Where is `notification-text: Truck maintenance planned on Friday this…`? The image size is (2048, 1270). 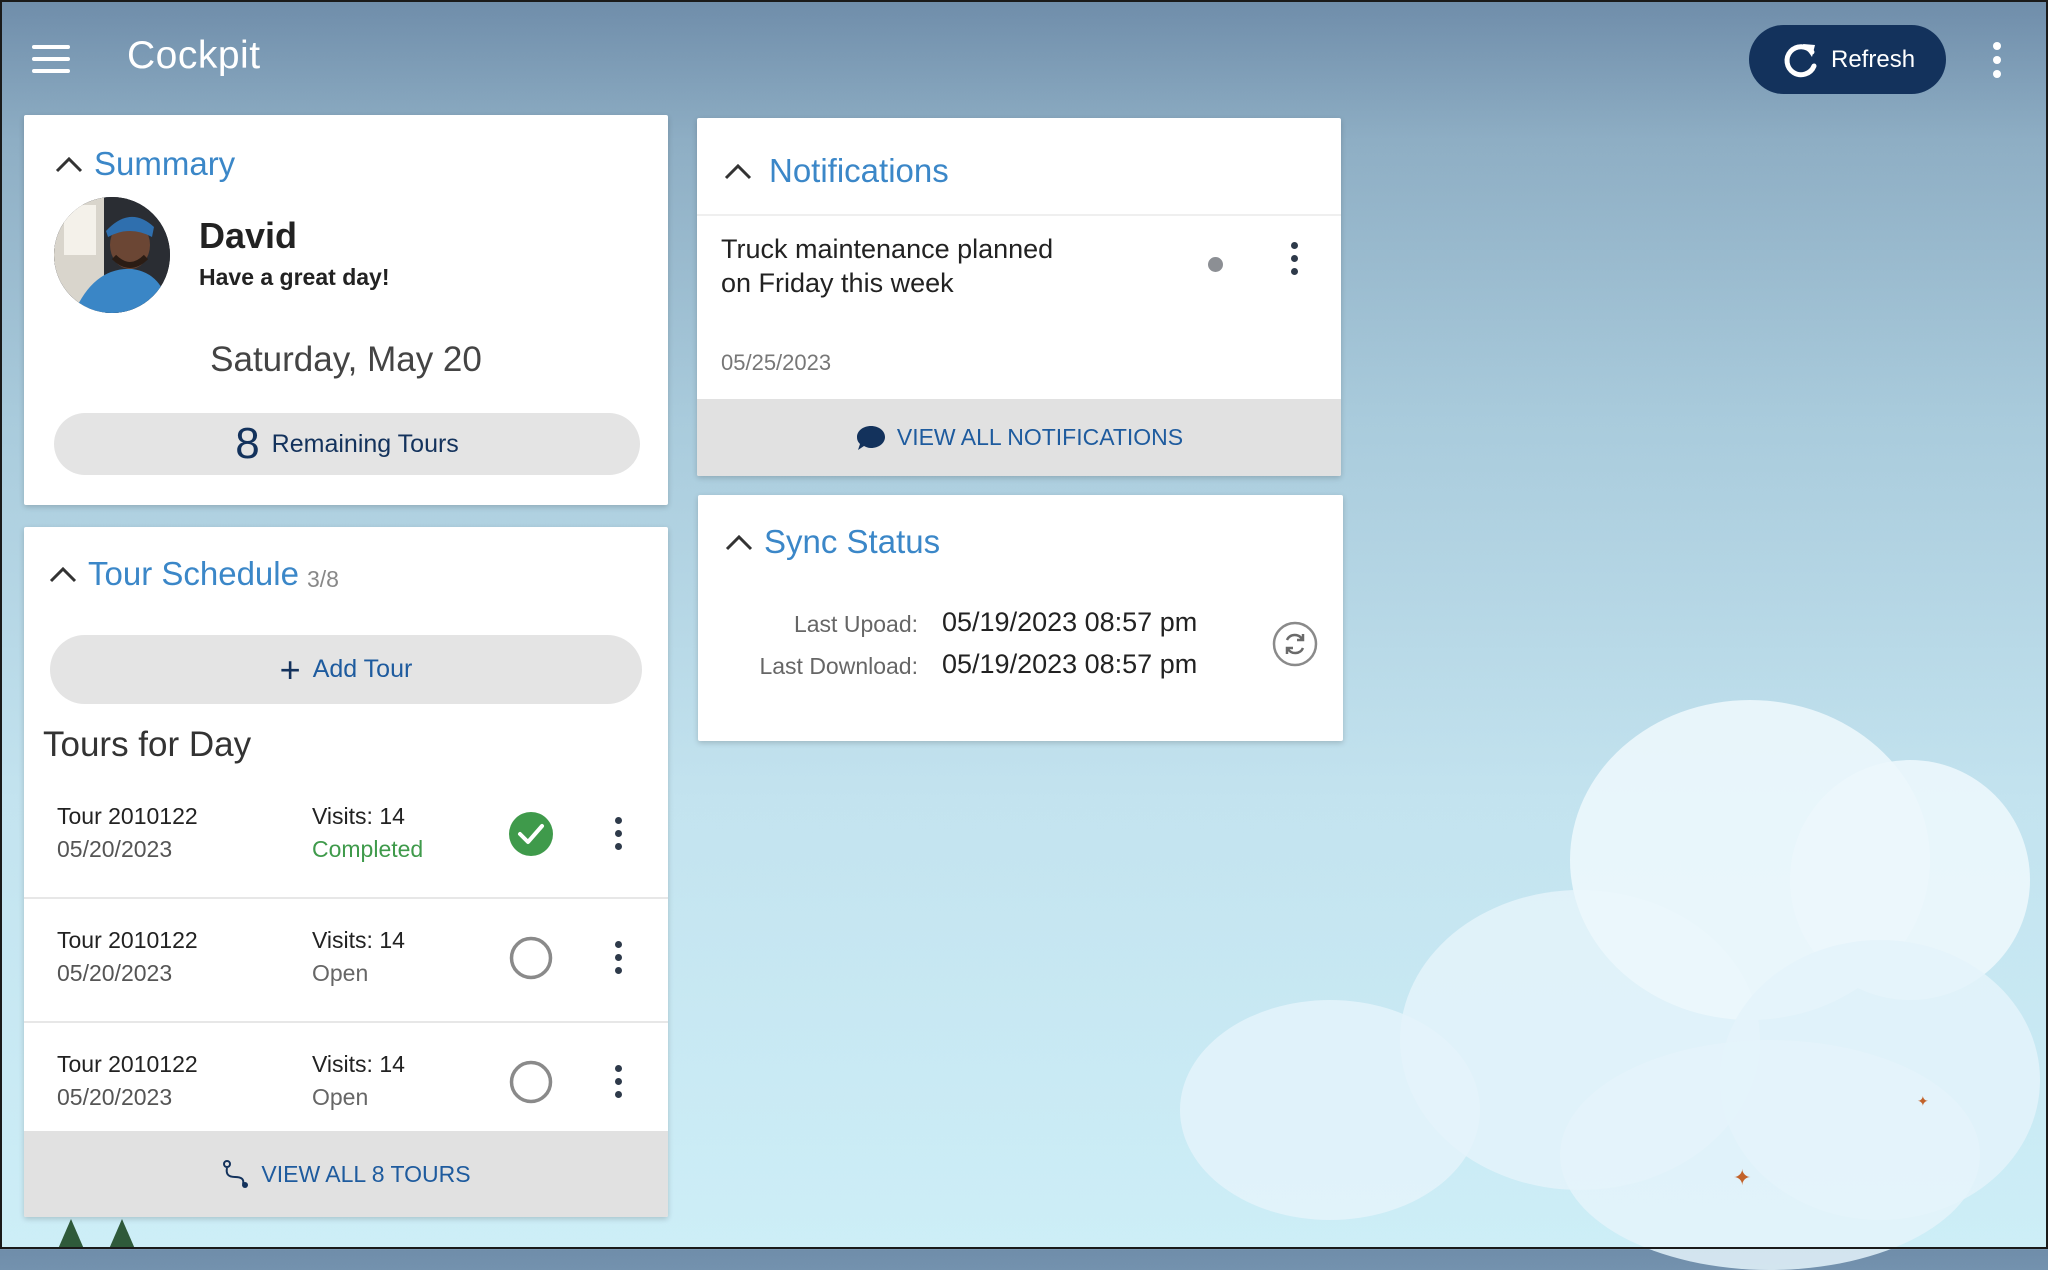 notification-text: Truck maintenance planned on Friday this… is located at coordinates (891, 266).